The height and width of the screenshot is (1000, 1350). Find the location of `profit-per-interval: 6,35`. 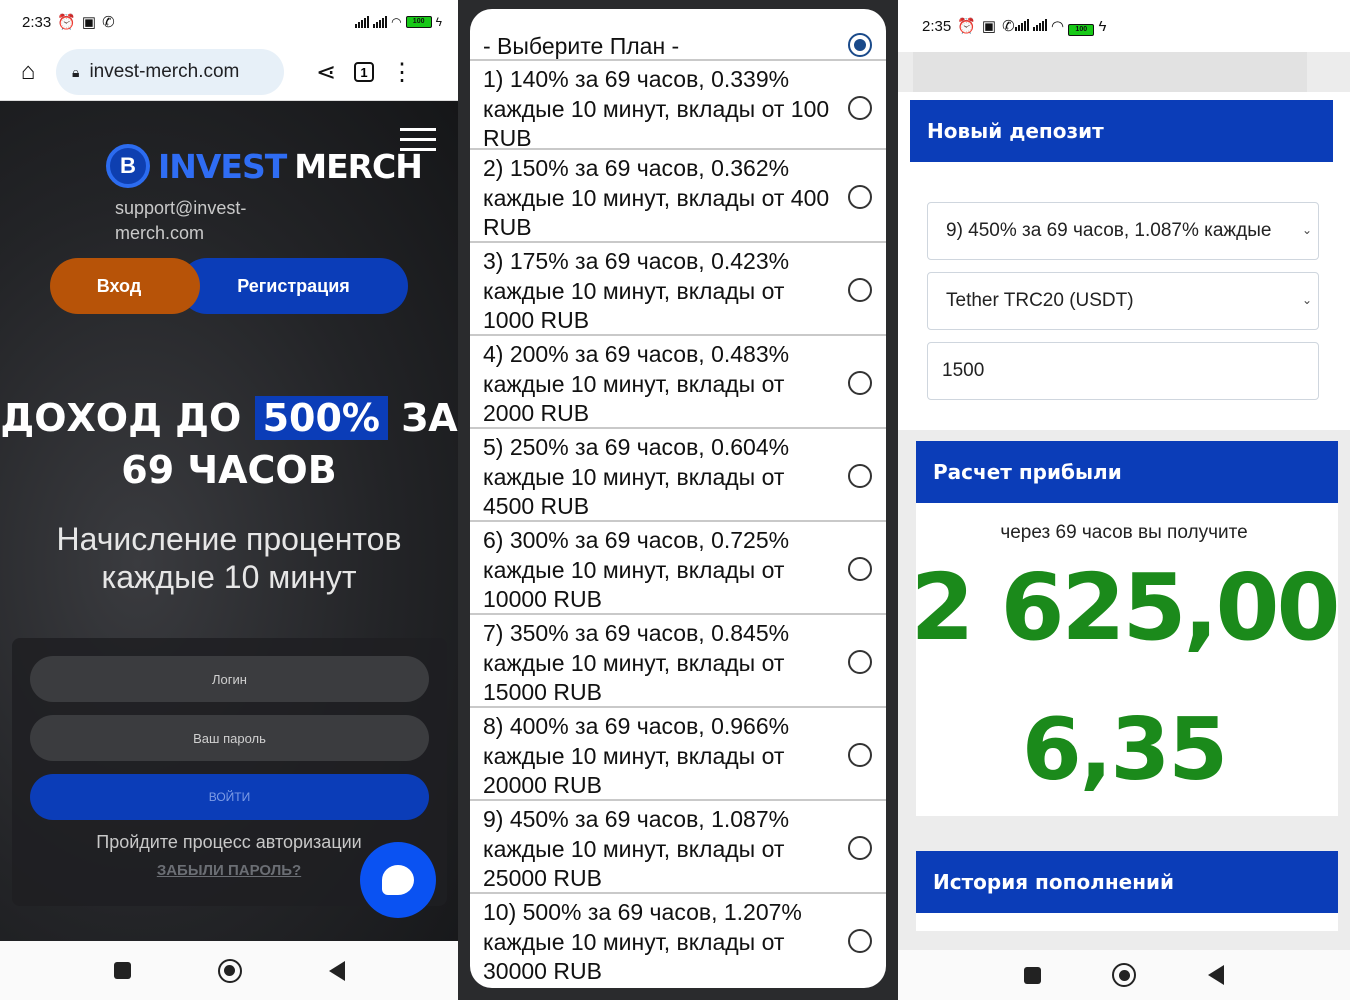

profit-per-interval: 6,35 is located at coordinates (1124, 750).